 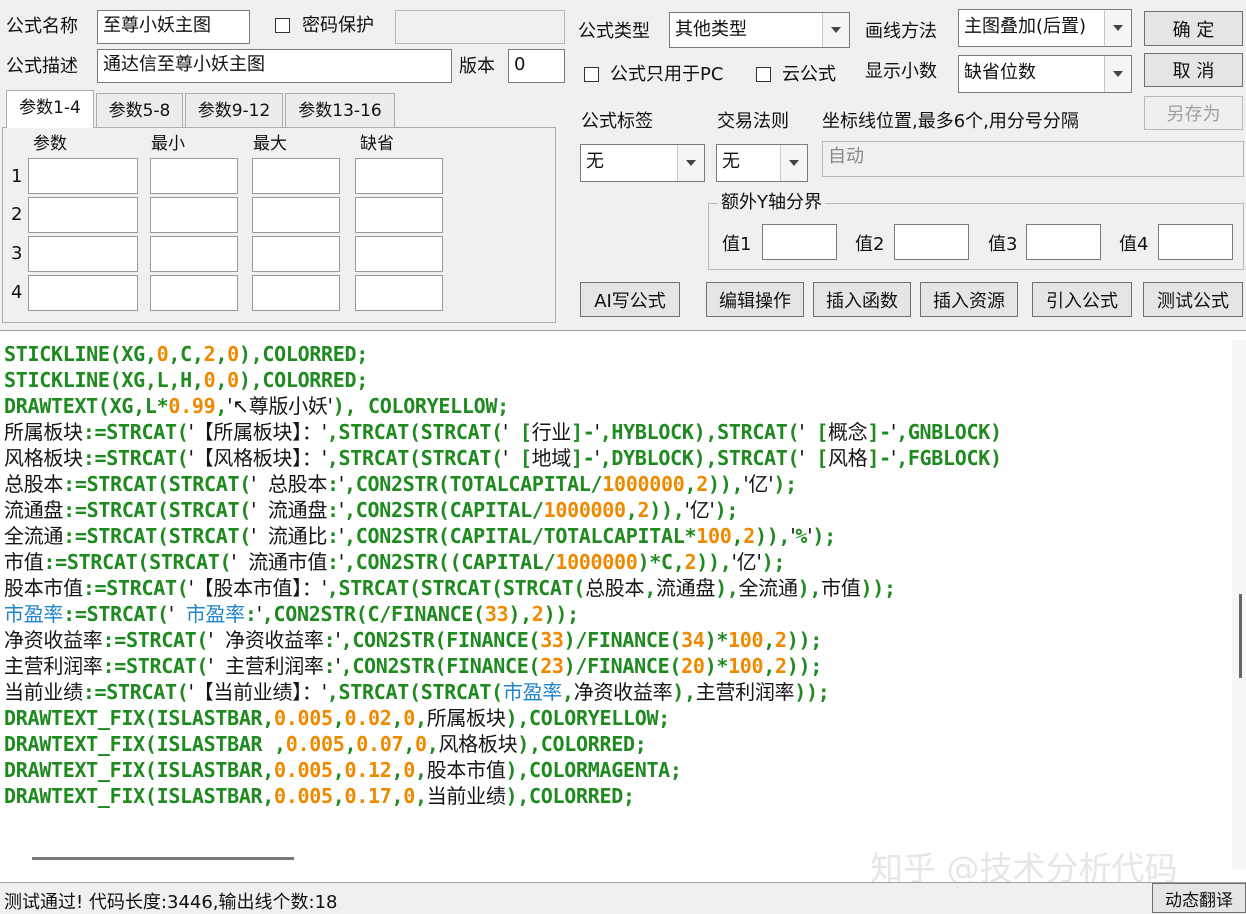 What do you see at coordinates (163, 858) in the screenshot?
I see `horizontal-scroll-thumb` at bounding box center [163, 858].